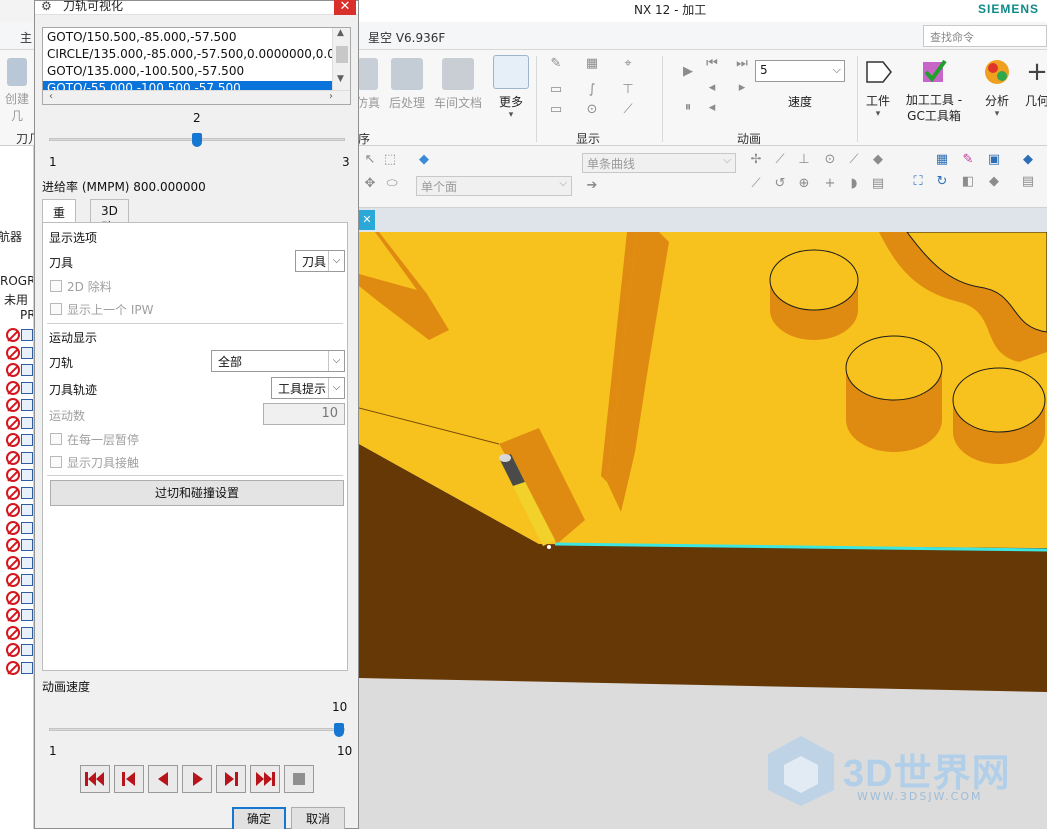 The width and height of the screenshot is (1047, 829). Describe the element at coordinates (95, 779) in the screenshot. I see `jump-to-start-button` at that location.